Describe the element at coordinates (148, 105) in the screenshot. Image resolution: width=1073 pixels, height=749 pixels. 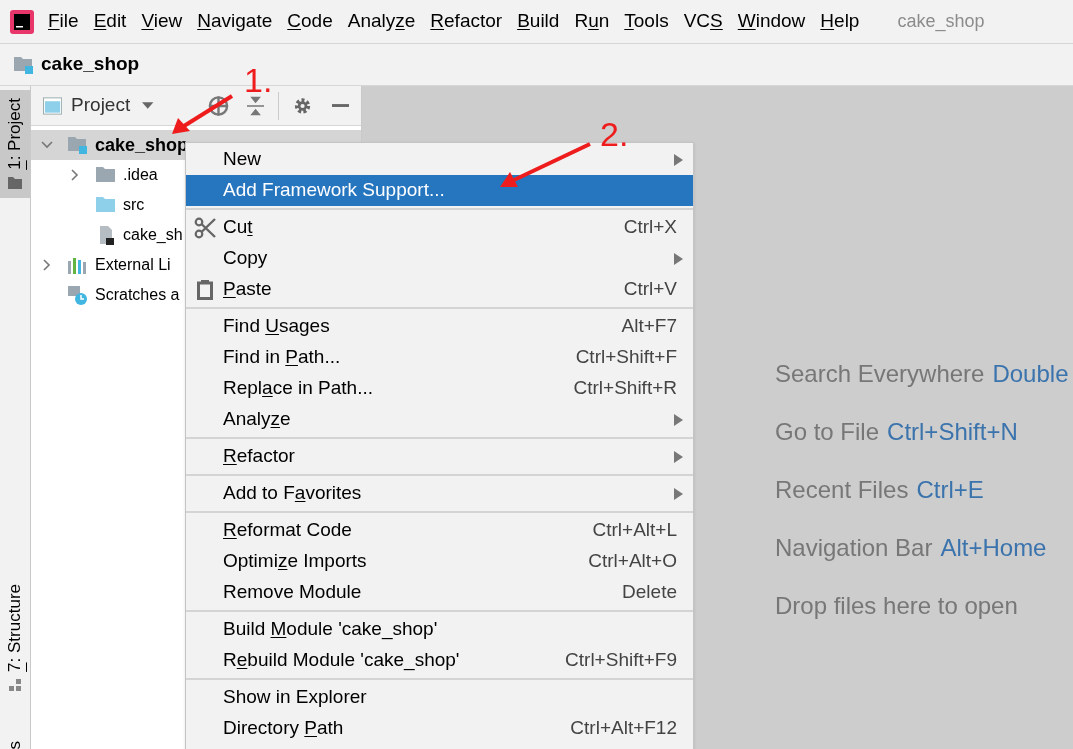
I see `dropdown-caret-icon` at that location.